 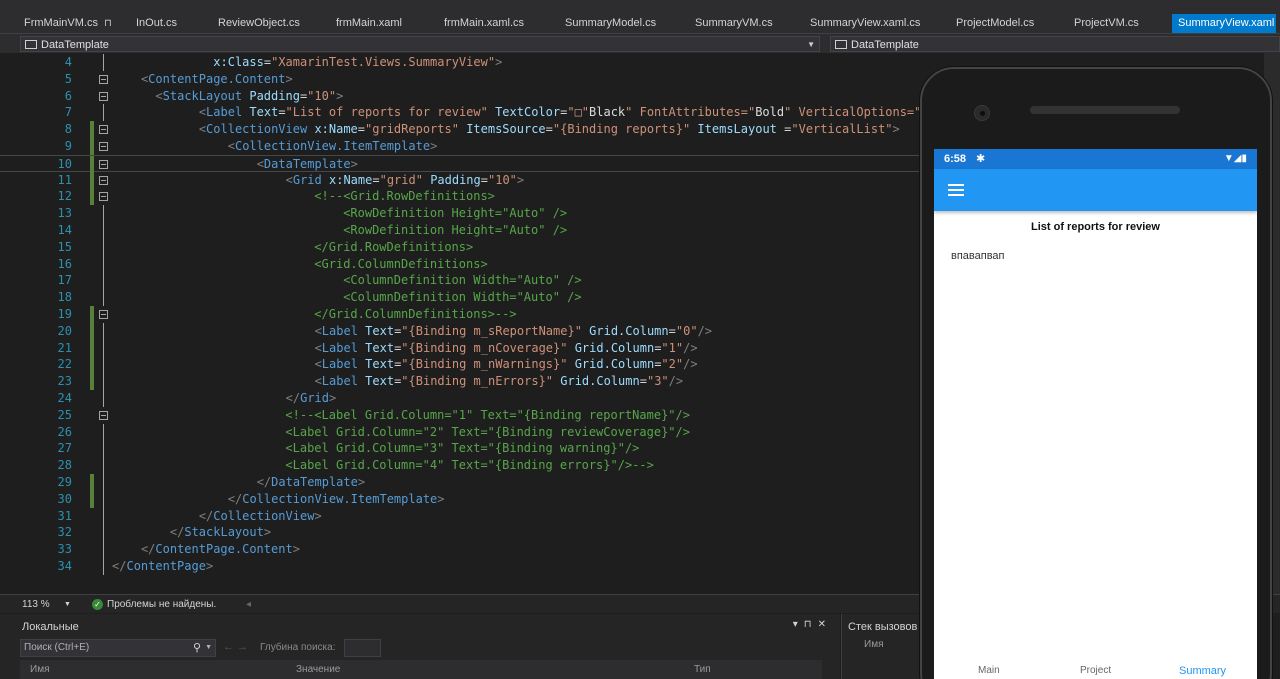 I want to click on search-icon: ⚲, so click(x=197, y=648).